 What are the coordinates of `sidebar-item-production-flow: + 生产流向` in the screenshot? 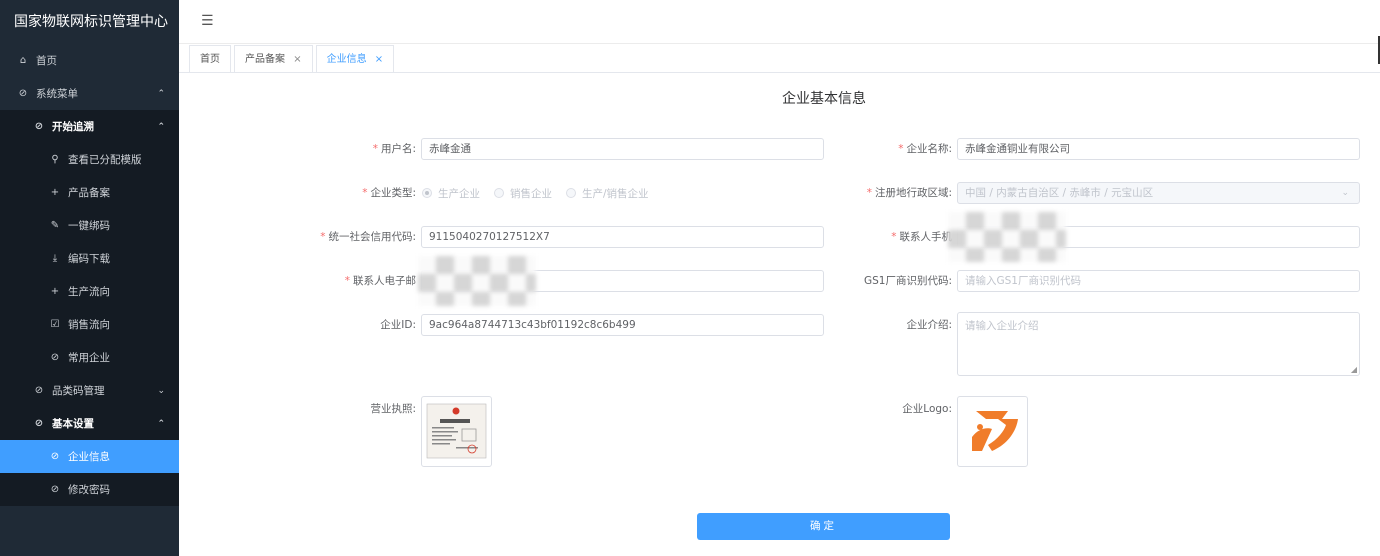 It's located at (89, 291).